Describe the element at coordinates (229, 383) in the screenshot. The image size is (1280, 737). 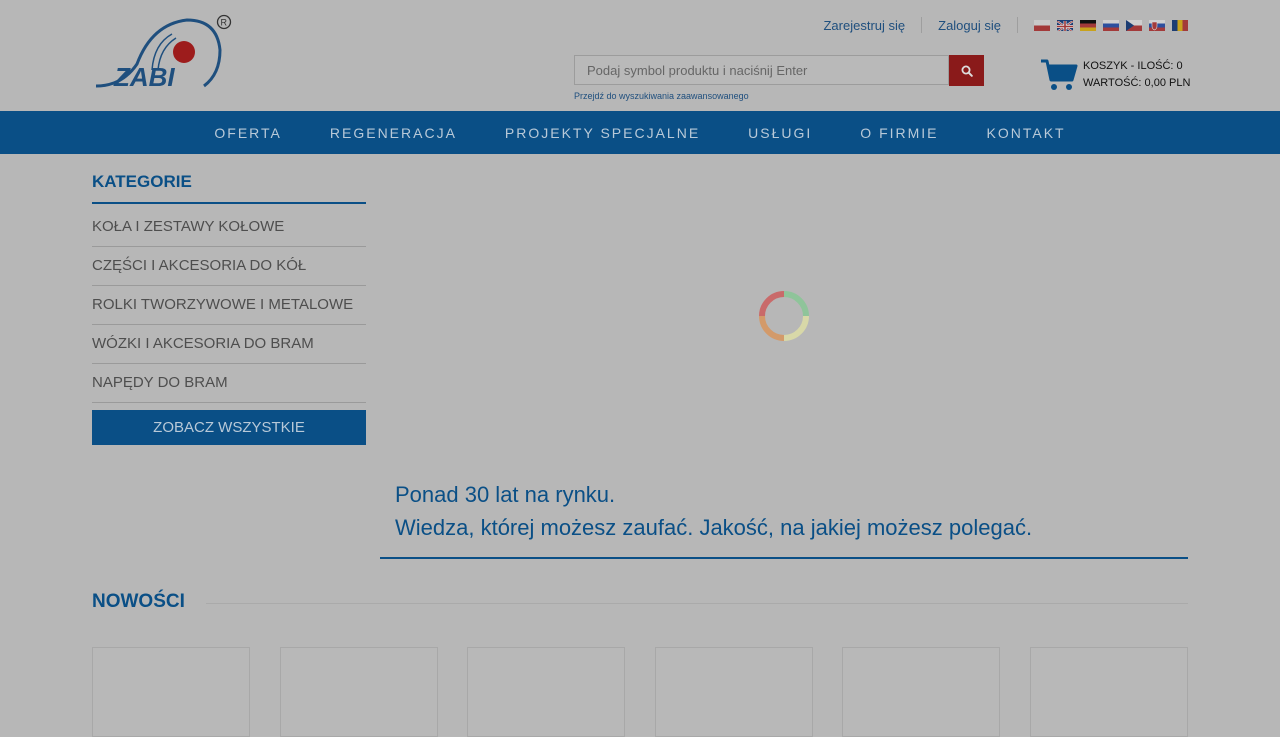
I see `category-item: NAPĘDY DO BRAM` at that location.